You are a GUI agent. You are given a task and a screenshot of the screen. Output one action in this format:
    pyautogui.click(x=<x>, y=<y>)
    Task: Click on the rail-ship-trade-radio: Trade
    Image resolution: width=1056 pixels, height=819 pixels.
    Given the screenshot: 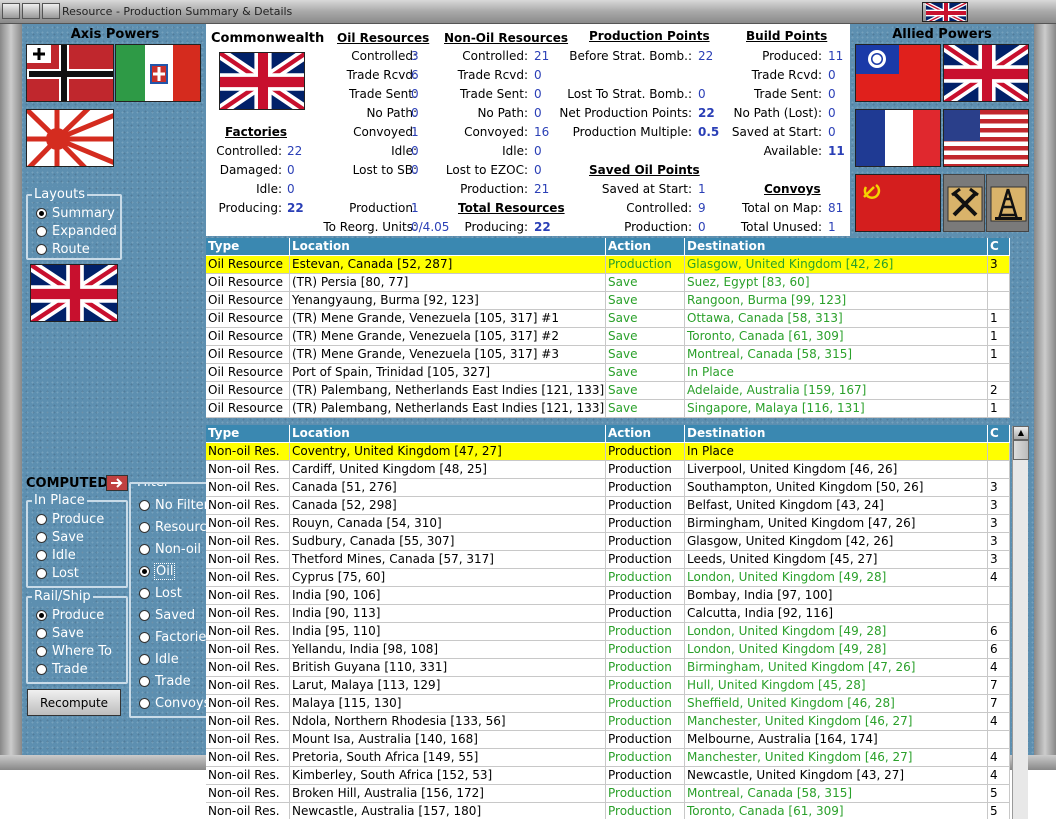 What is the action you would take?
    pyautogui.click(x=62, y=669)
    